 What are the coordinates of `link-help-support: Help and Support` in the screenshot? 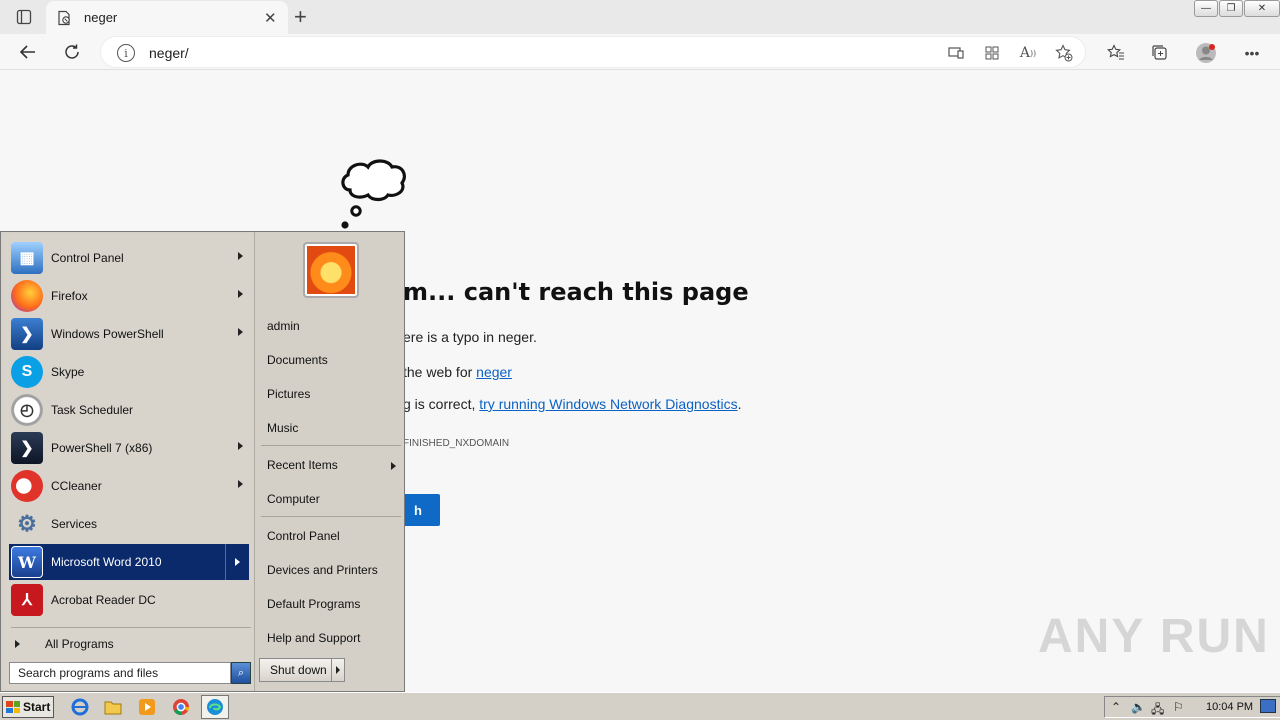 It's located at (313, 638).